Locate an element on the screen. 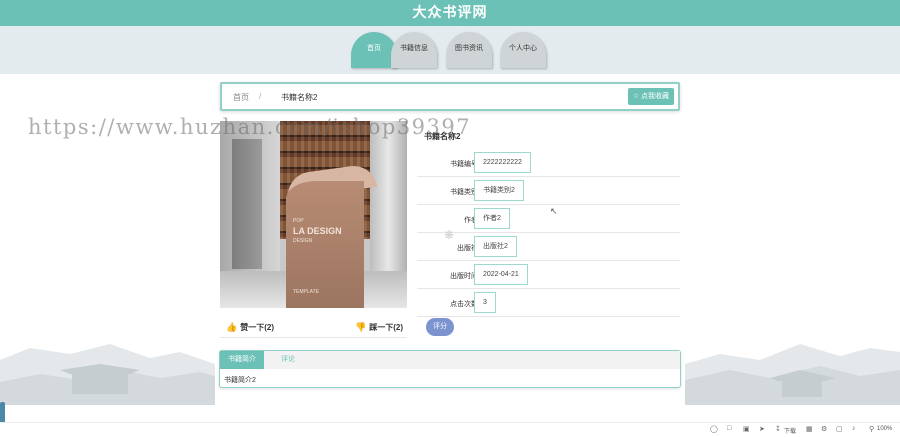 The height and width of the screenshot is (437, 900). extensions-icon: ▦ is located at coordinates (809, 429).